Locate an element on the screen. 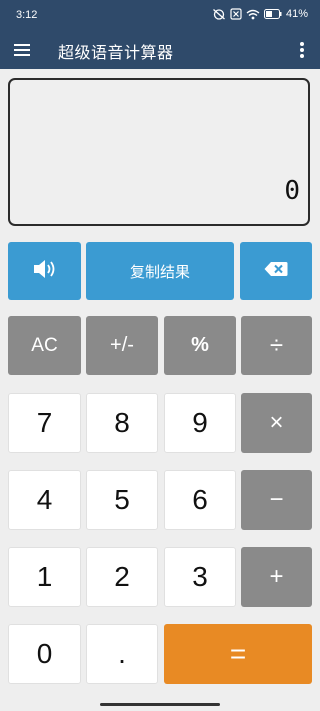 The height and width of the screenshot is (711, 320). speaker-button is located at coordinates (44, 271).